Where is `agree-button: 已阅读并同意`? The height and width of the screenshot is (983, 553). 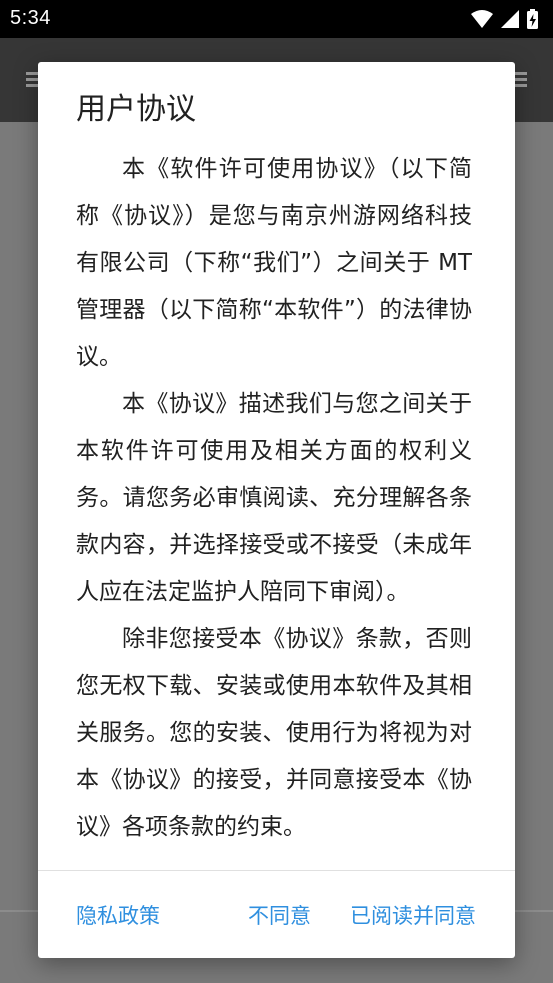
agree-button: 已阅读并同意 is located at coordinates (413, 915).